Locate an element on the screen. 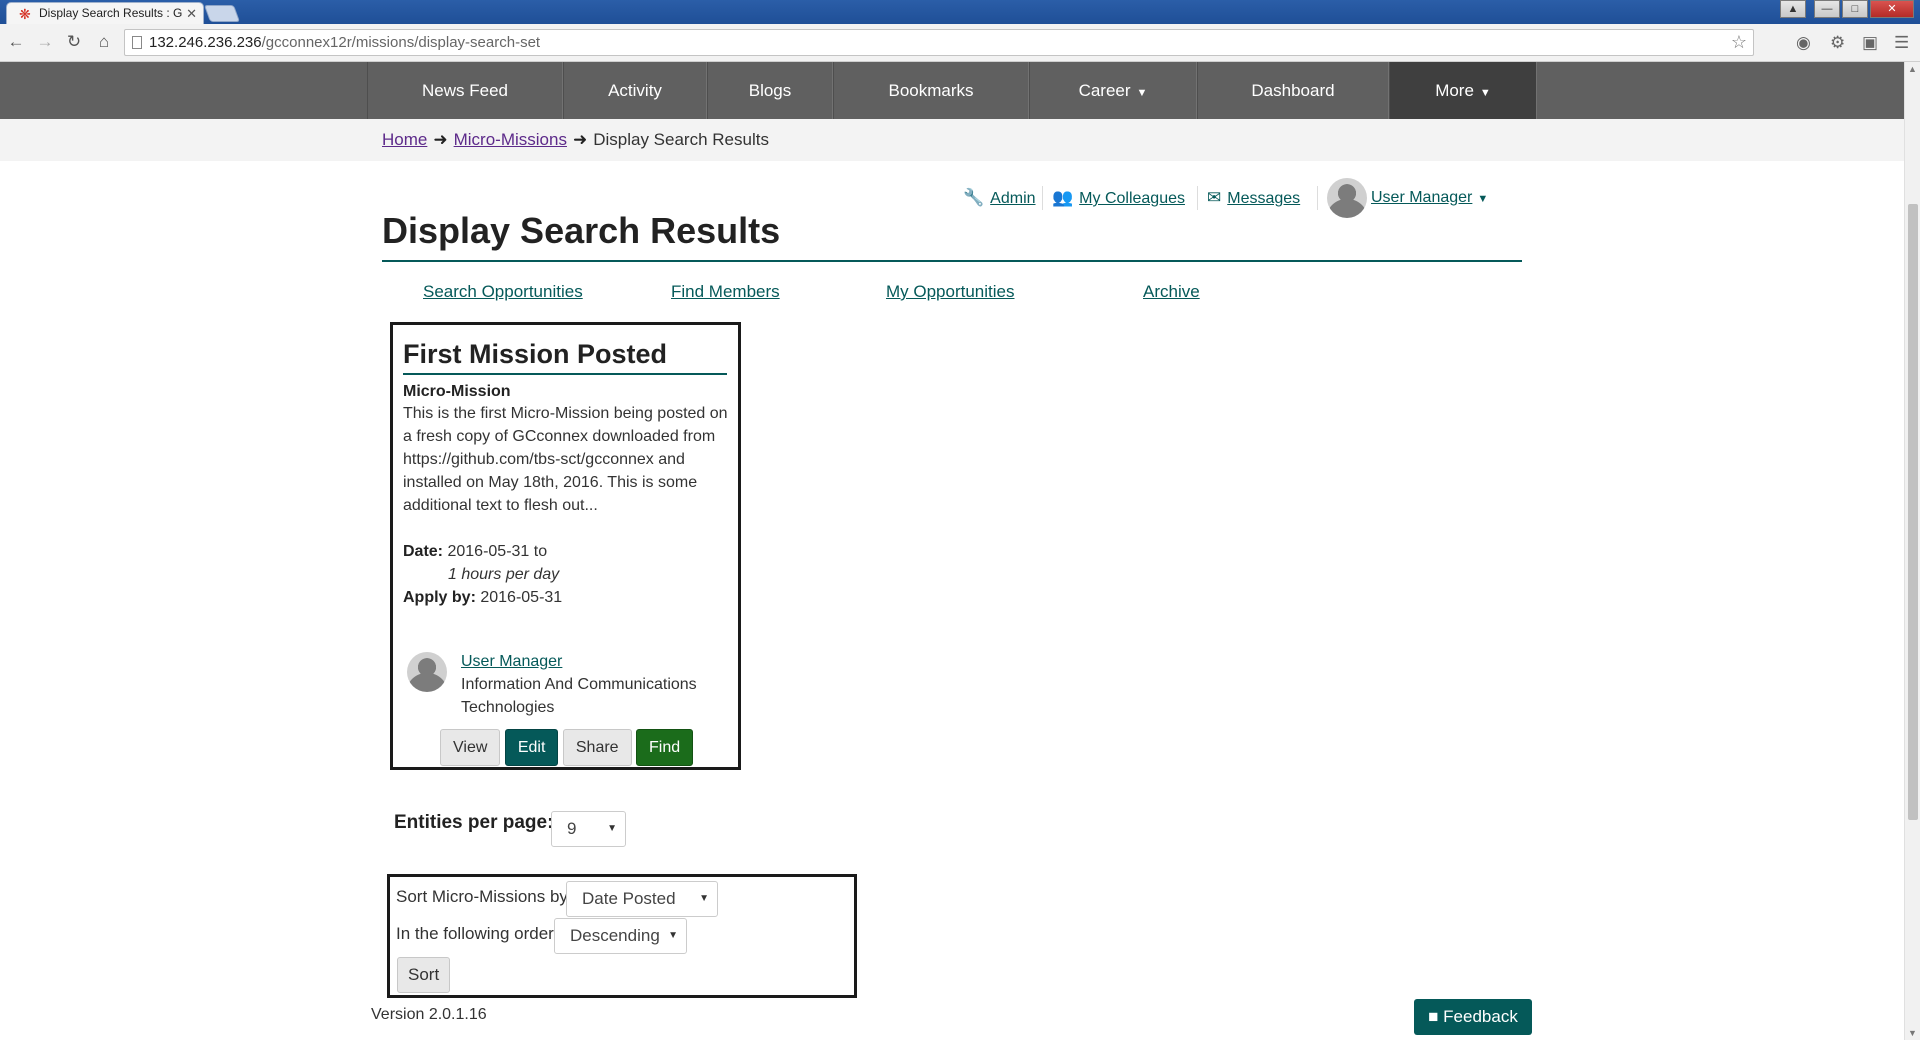  subnav-members-label: Find Members is located at coordinates (725, 291).